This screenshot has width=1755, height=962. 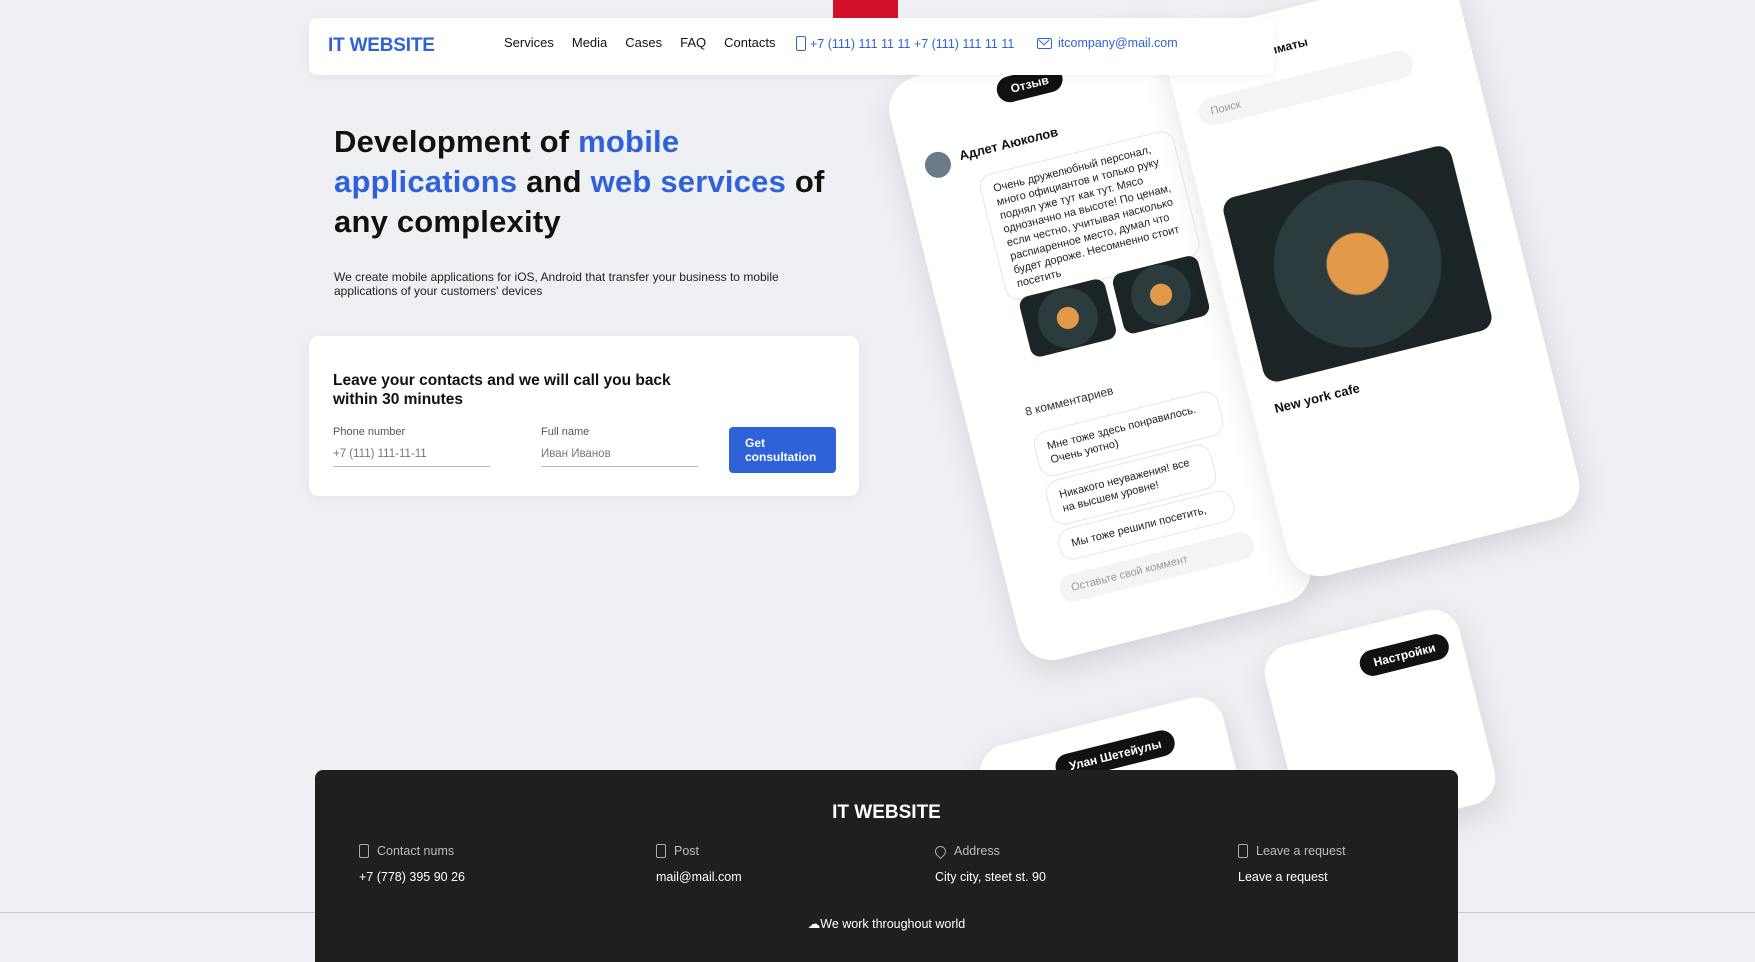 I want to click on world-icon: ☁, so click(x=814, y=924).